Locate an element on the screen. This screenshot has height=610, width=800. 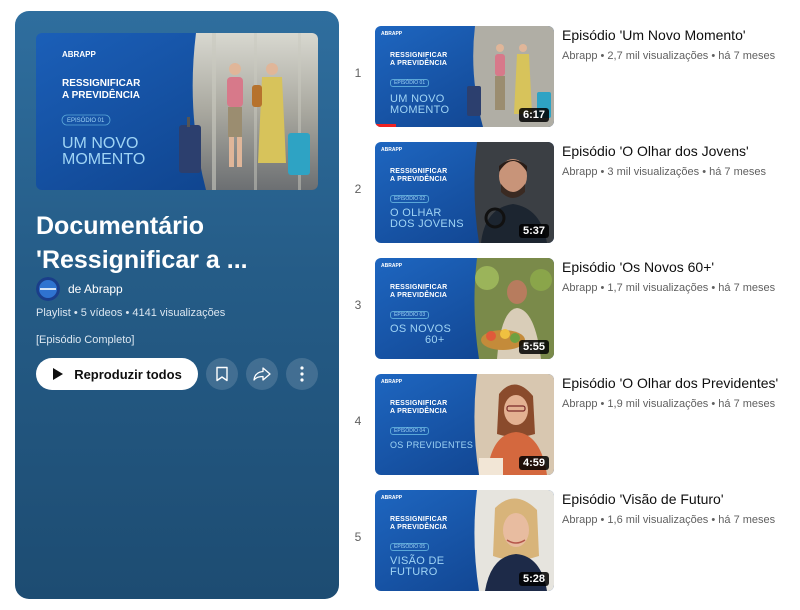
svg-text: EPISÓDIO 01 is located at coordinates (86, 120).